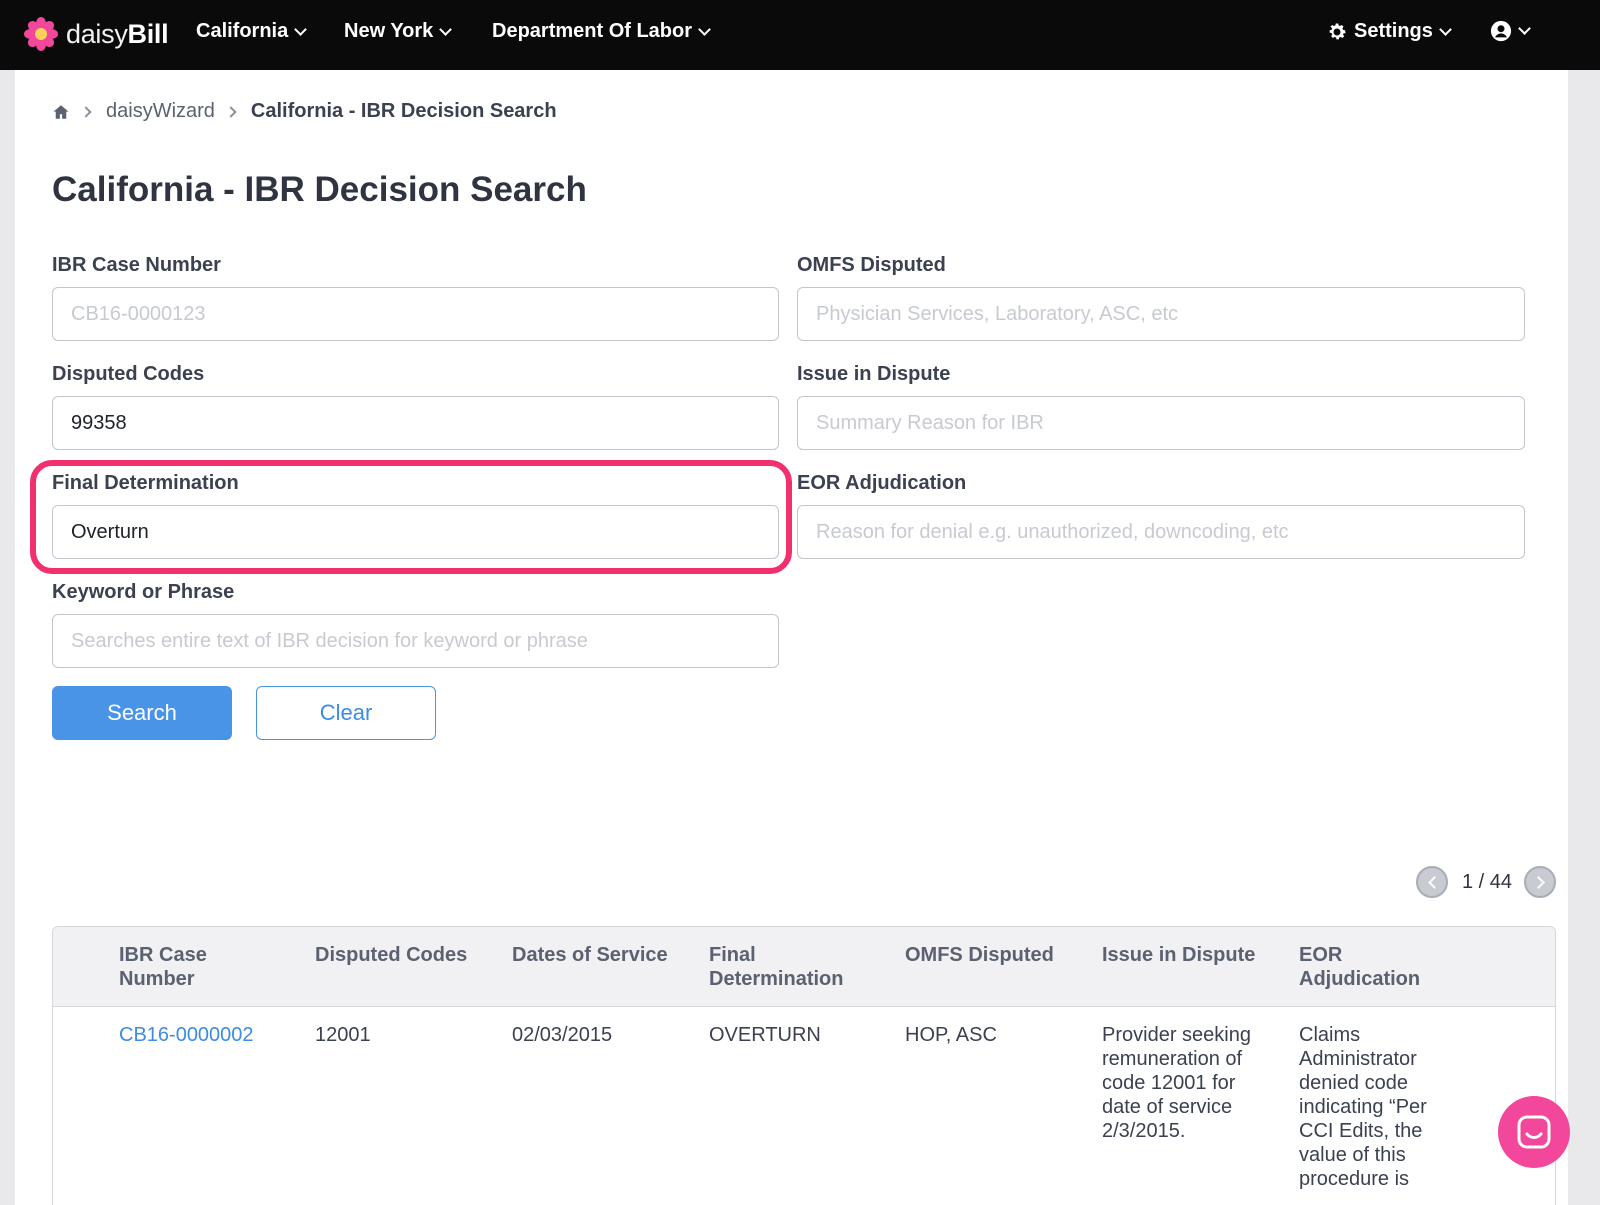 Image resolution: width=1600 pixels, height=1205 pixels. What do you see at coordinates (160, 111) in the screenshot?
I see `breadcrumb-daisywizard: daisyWizard` at bounding box center [160, 111].